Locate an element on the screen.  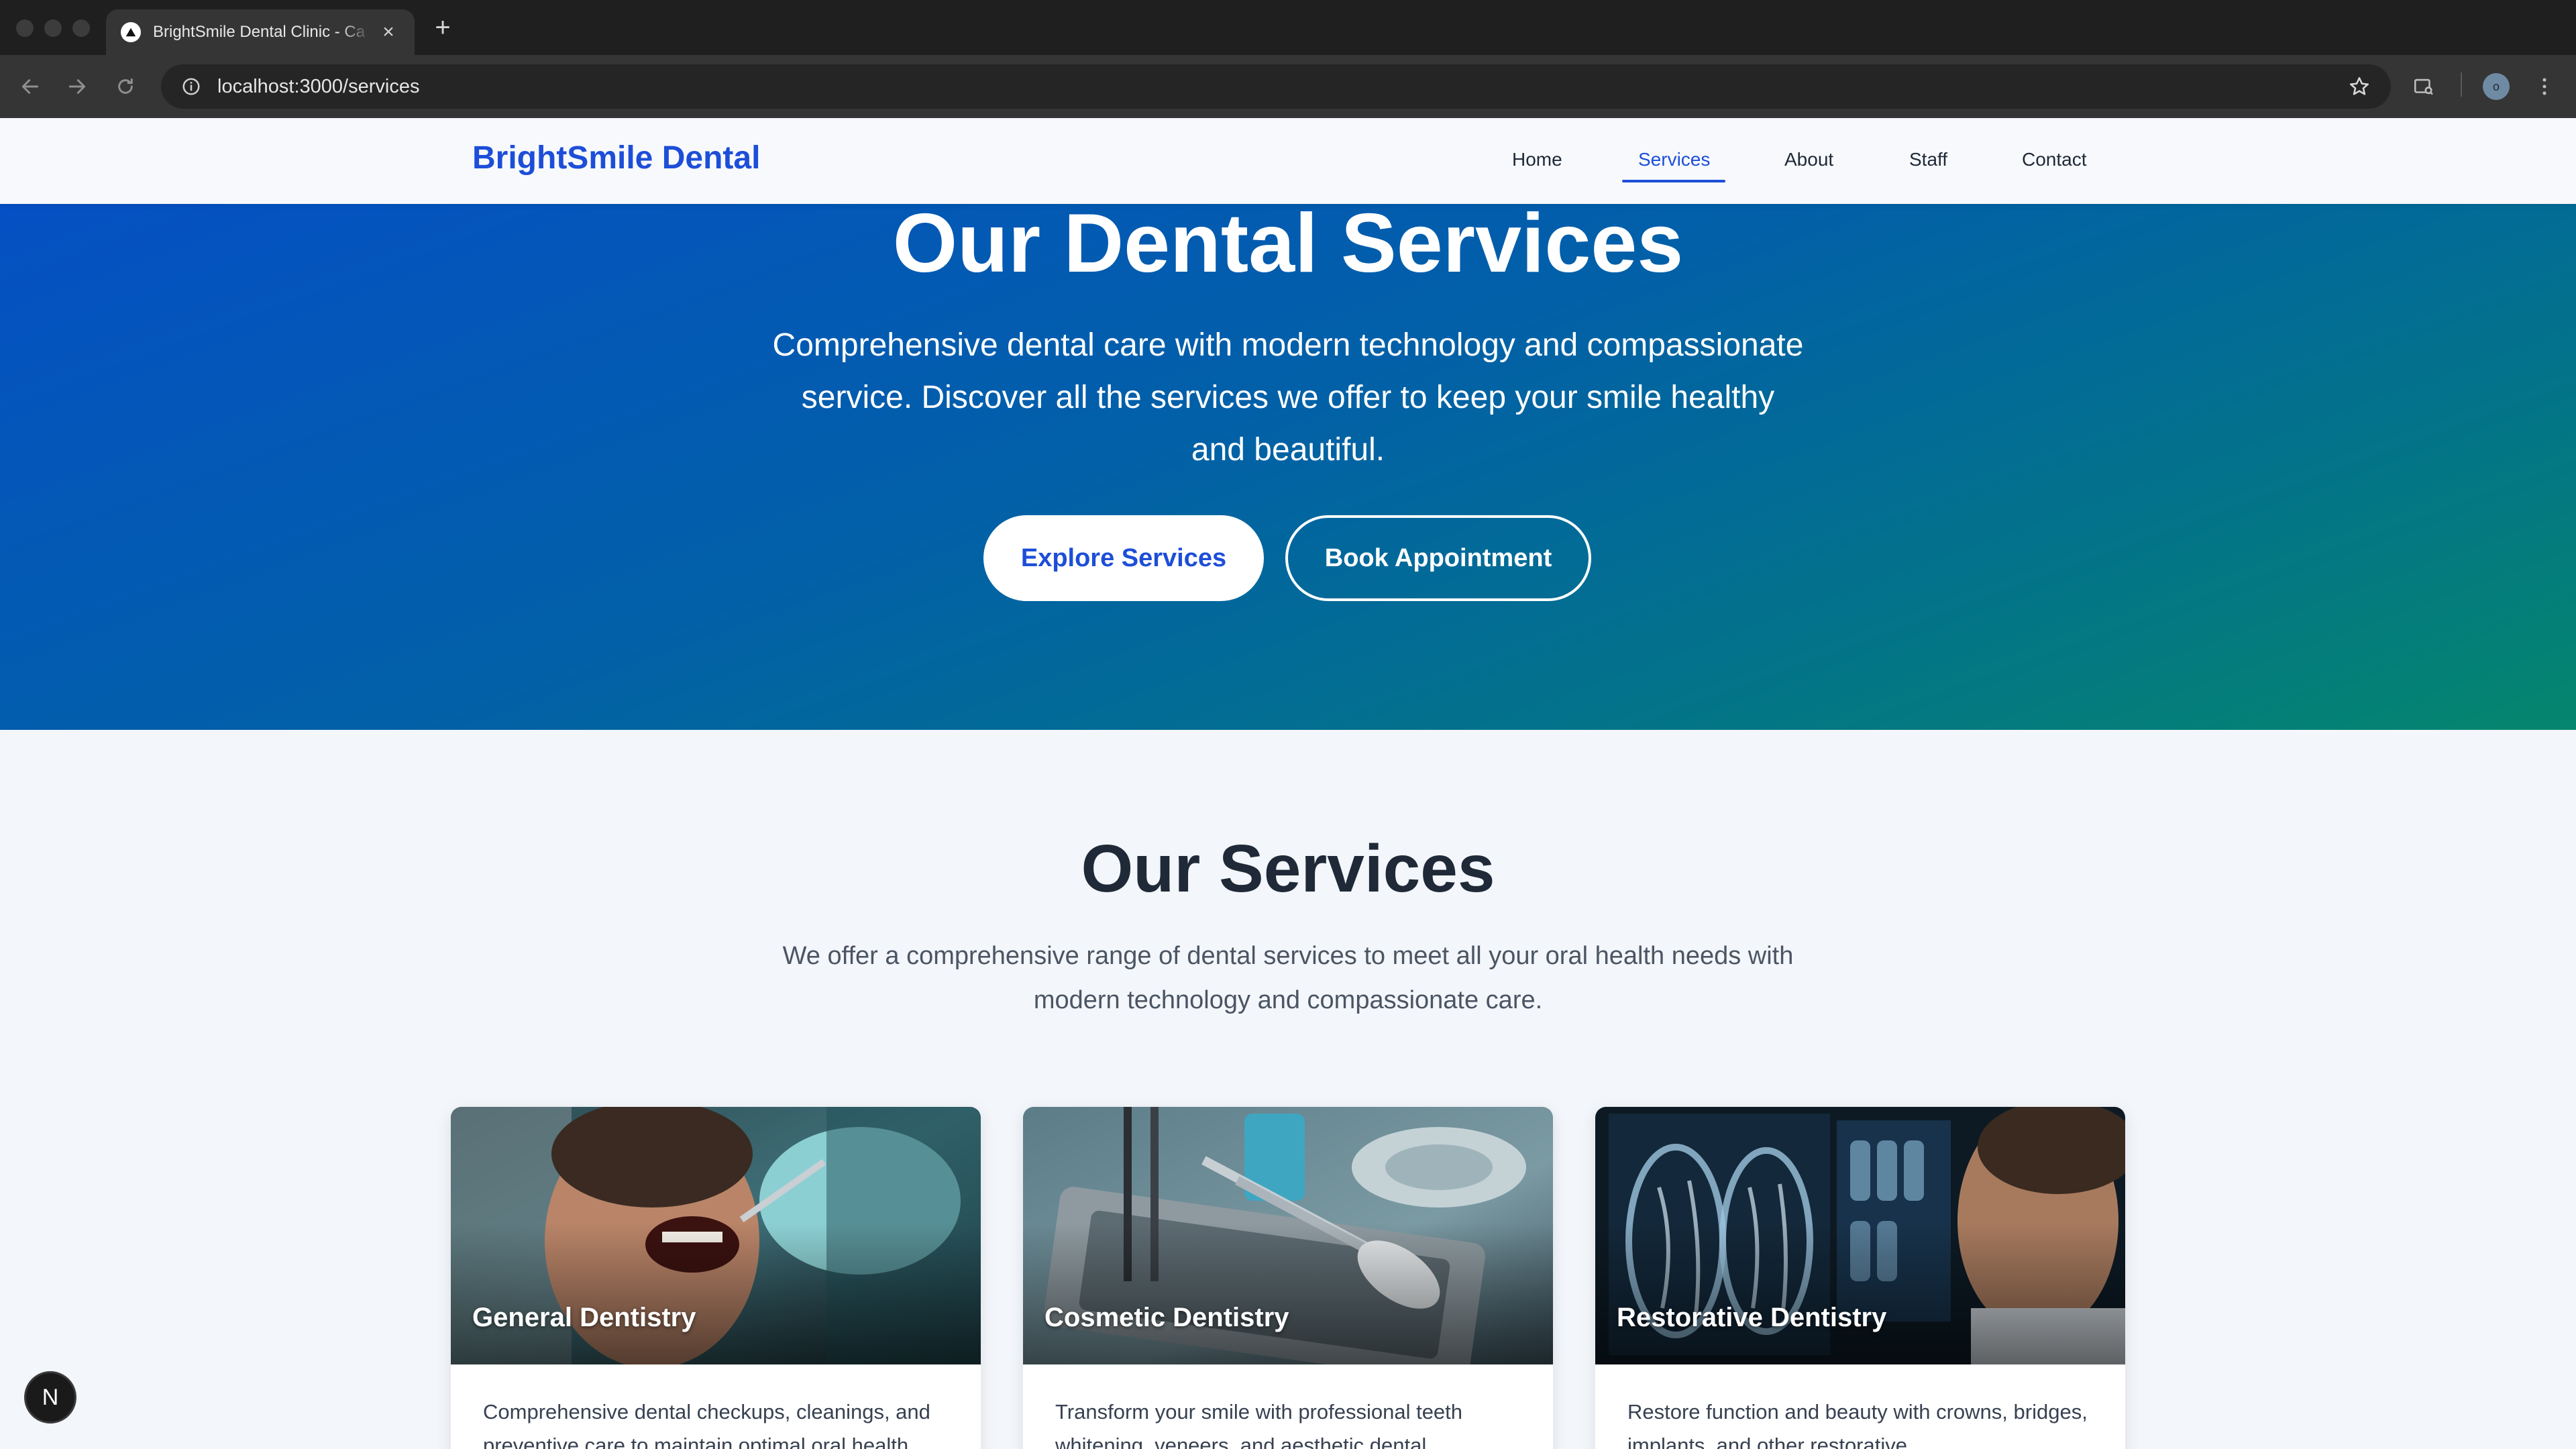
tab-title: BrightSmile Dental Clinic - Ca is located at coordinates (259, 32).